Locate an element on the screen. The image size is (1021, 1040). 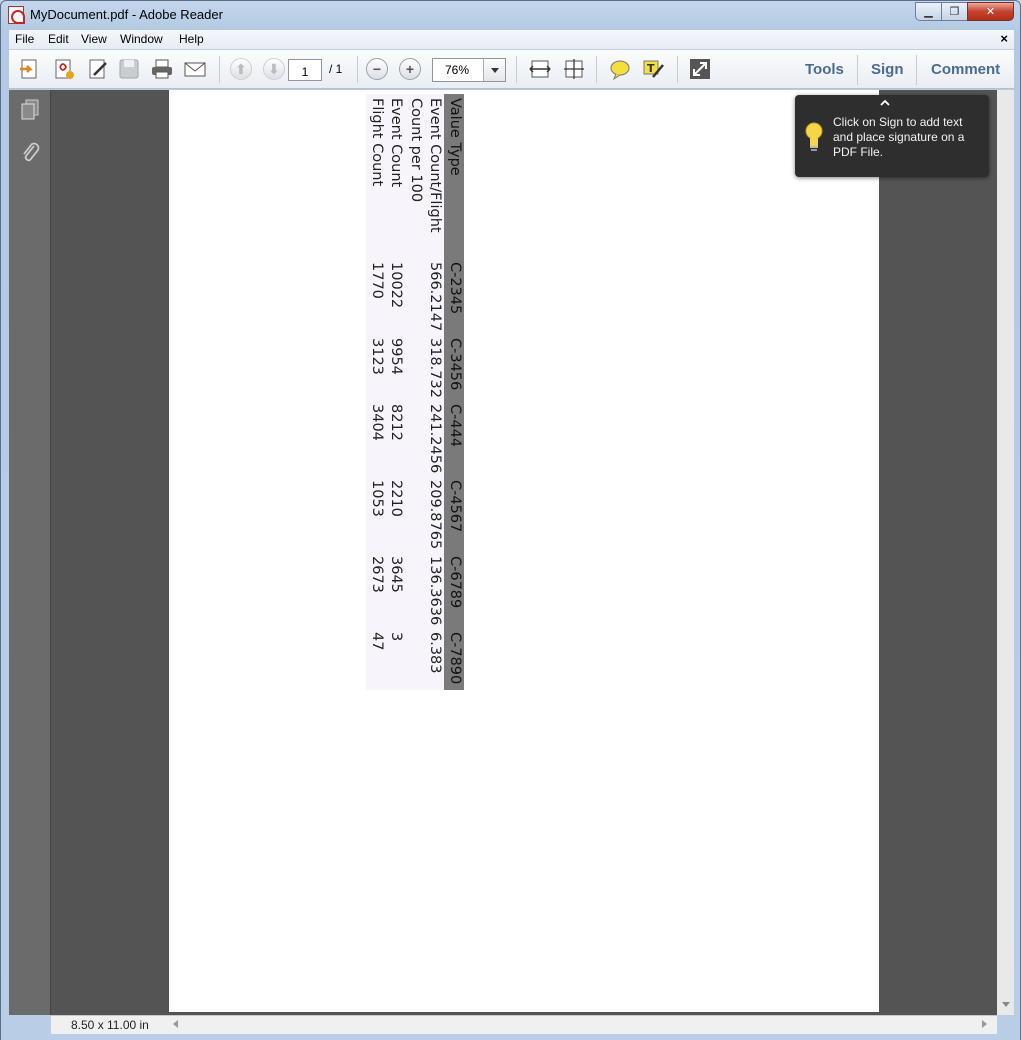
minus-icon: − is located at coordinates (377, 69).